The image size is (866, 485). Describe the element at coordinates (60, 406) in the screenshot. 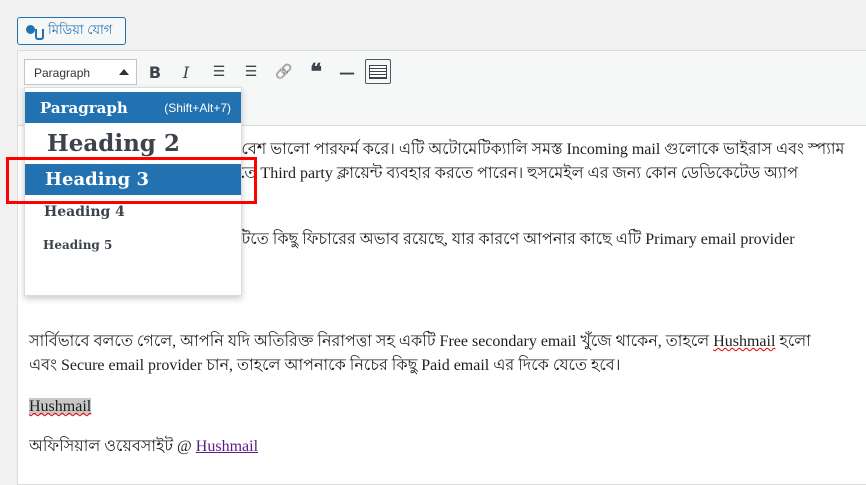

I see `hushmail-heading: Hushmail` at that location.